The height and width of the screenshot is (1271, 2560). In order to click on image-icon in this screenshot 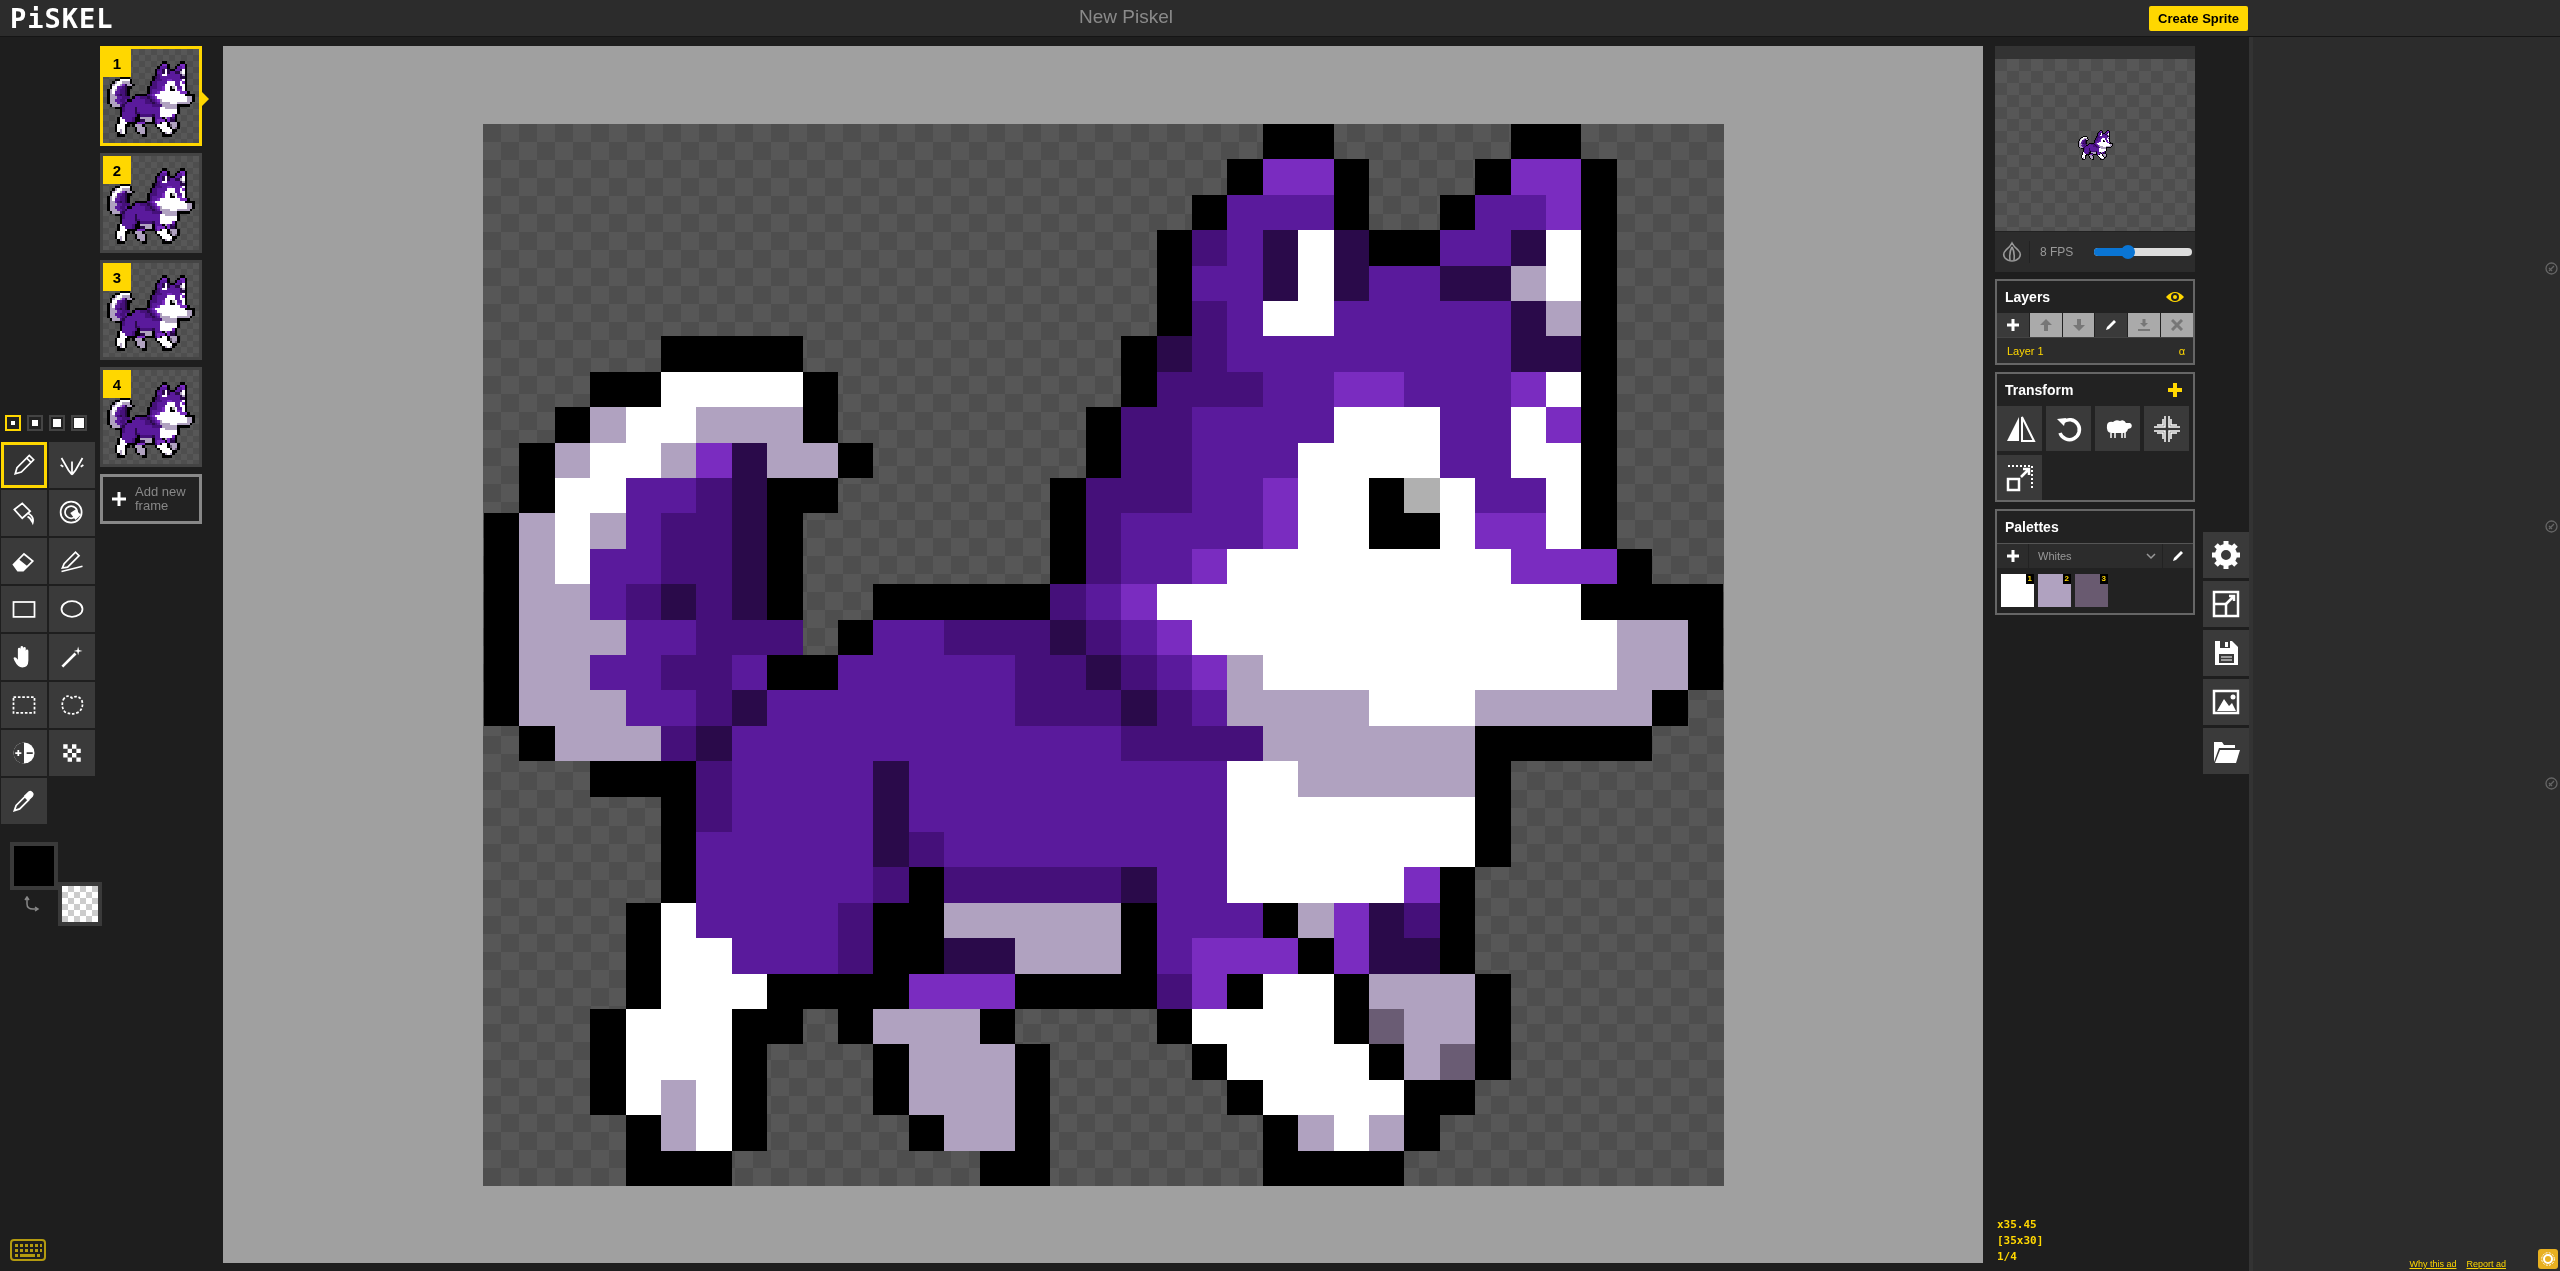, I will do `click(2226, 702)`.